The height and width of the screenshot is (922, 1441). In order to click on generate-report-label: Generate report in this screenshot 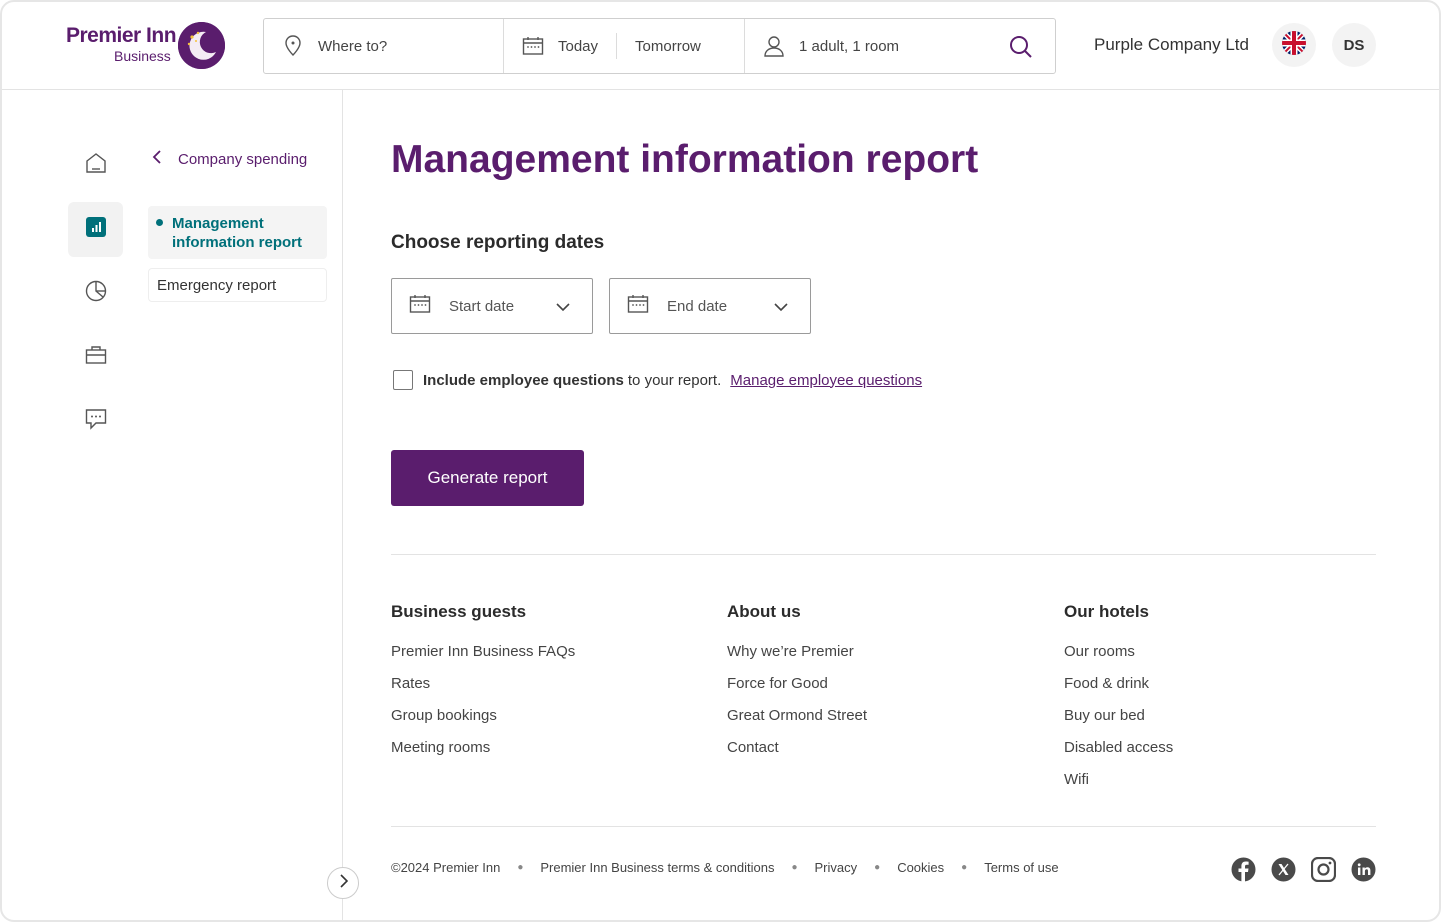, I will do `click(487, 477)`.